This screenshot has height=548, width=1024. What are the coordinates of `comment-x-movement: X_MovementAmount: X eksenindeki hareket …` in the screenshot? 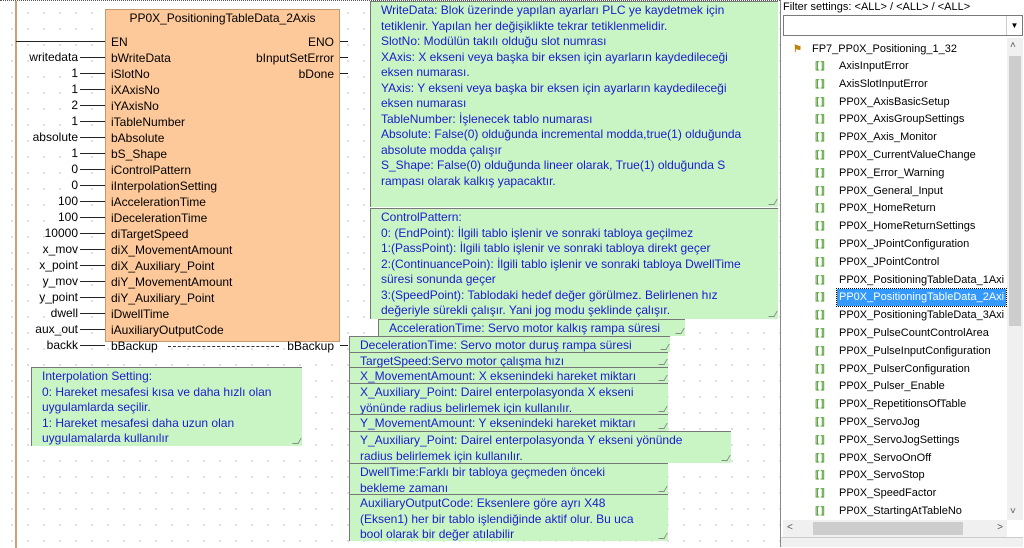 It's located at (508, 375).